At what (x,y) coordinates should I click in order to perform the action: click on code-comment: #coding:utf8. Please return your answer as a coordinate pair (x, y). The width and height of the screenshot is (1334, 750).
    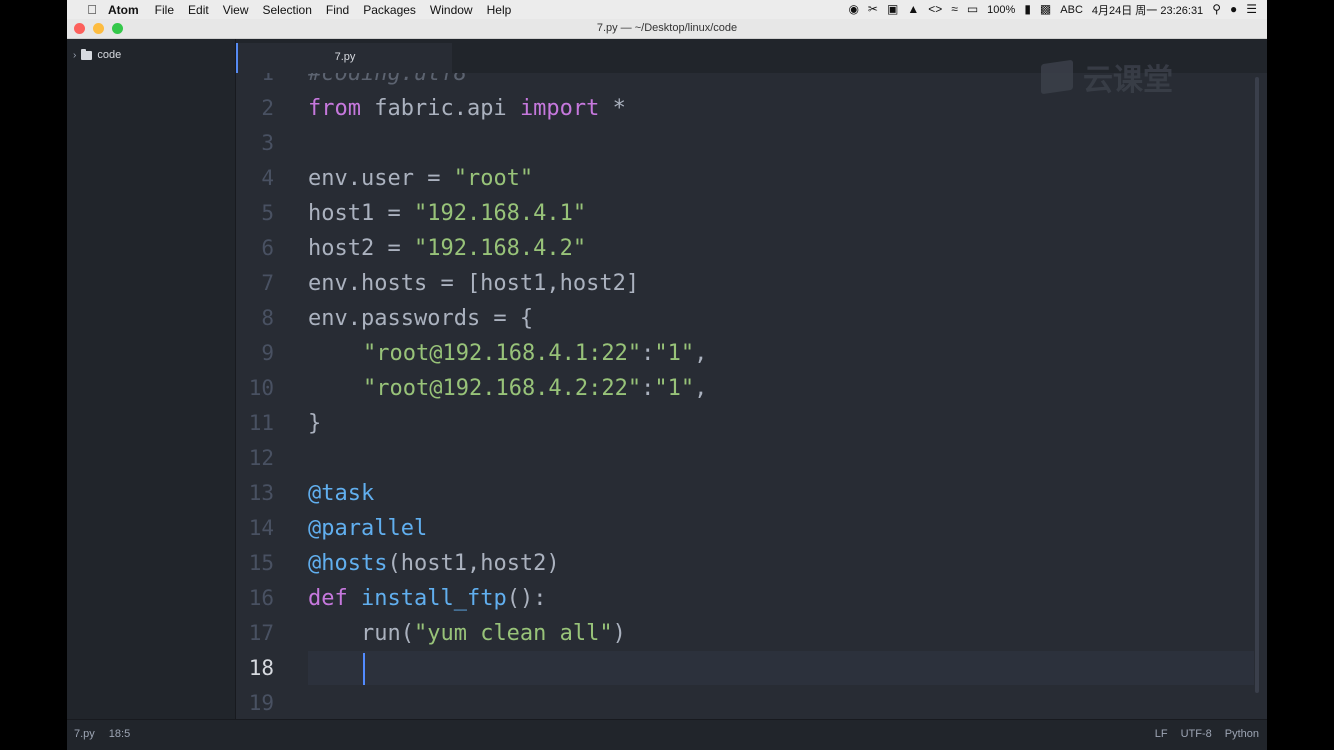
    Looking at the image, I should click on (387, 79).